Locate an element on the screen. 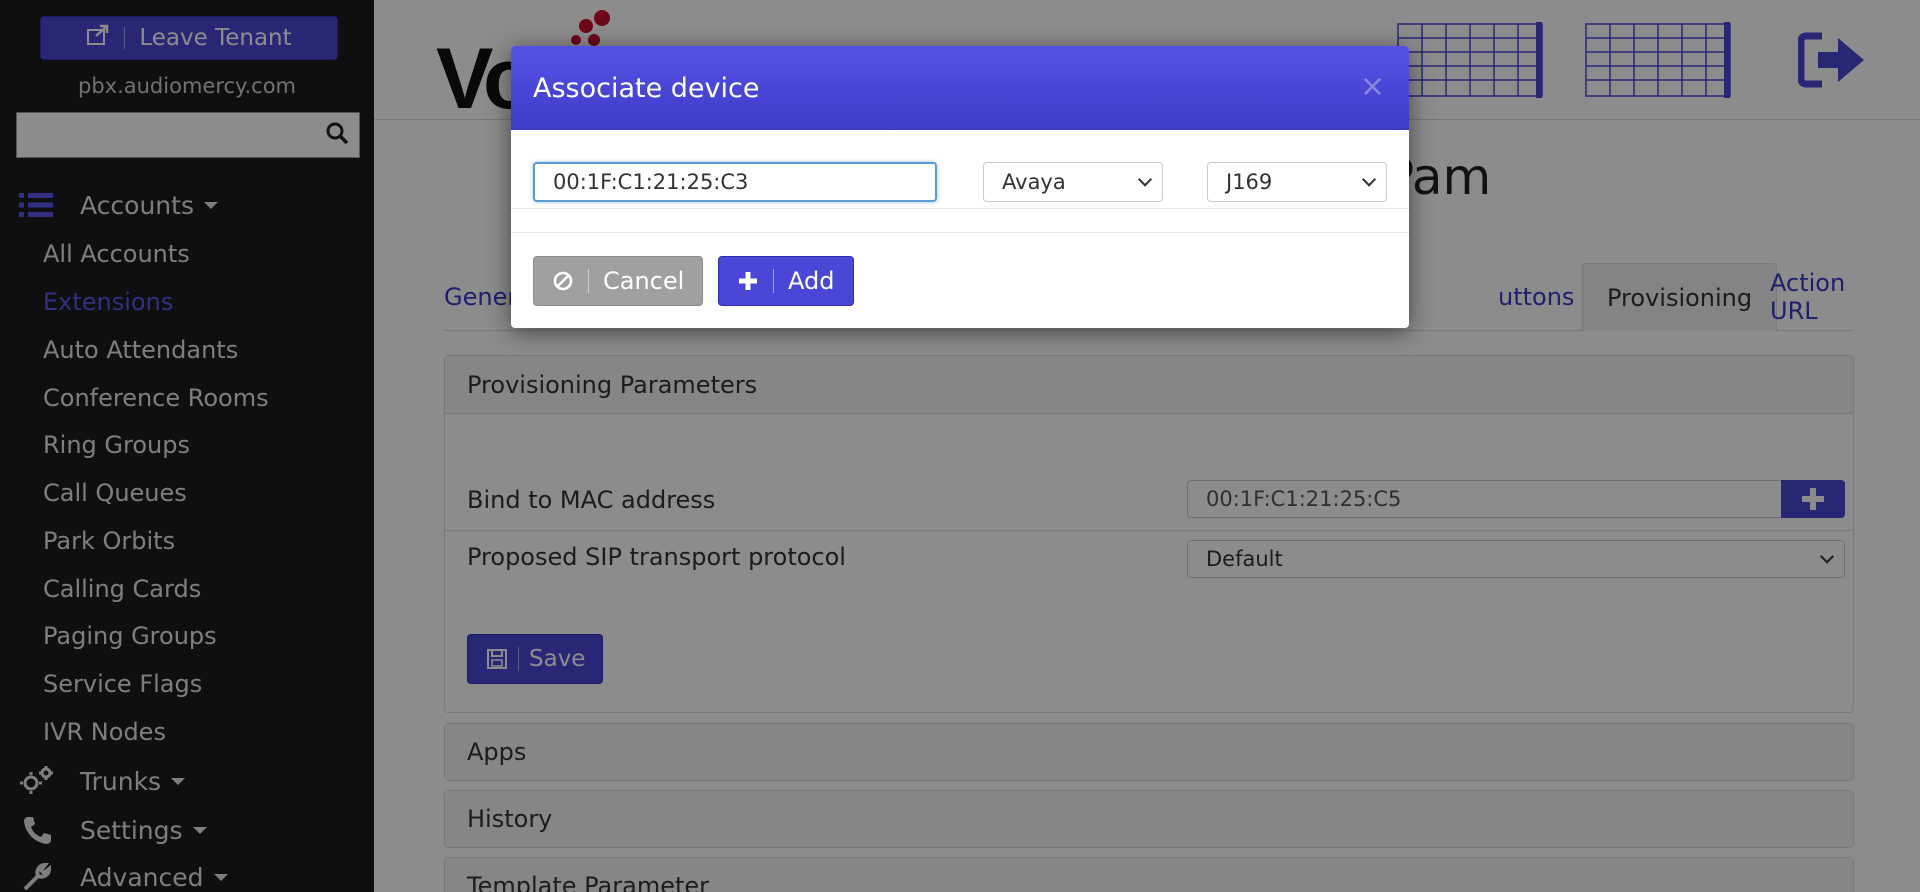 The height and width of the screenshot is (892, 1920). cancel-button: Cancel is located at coordinates (618, 281).